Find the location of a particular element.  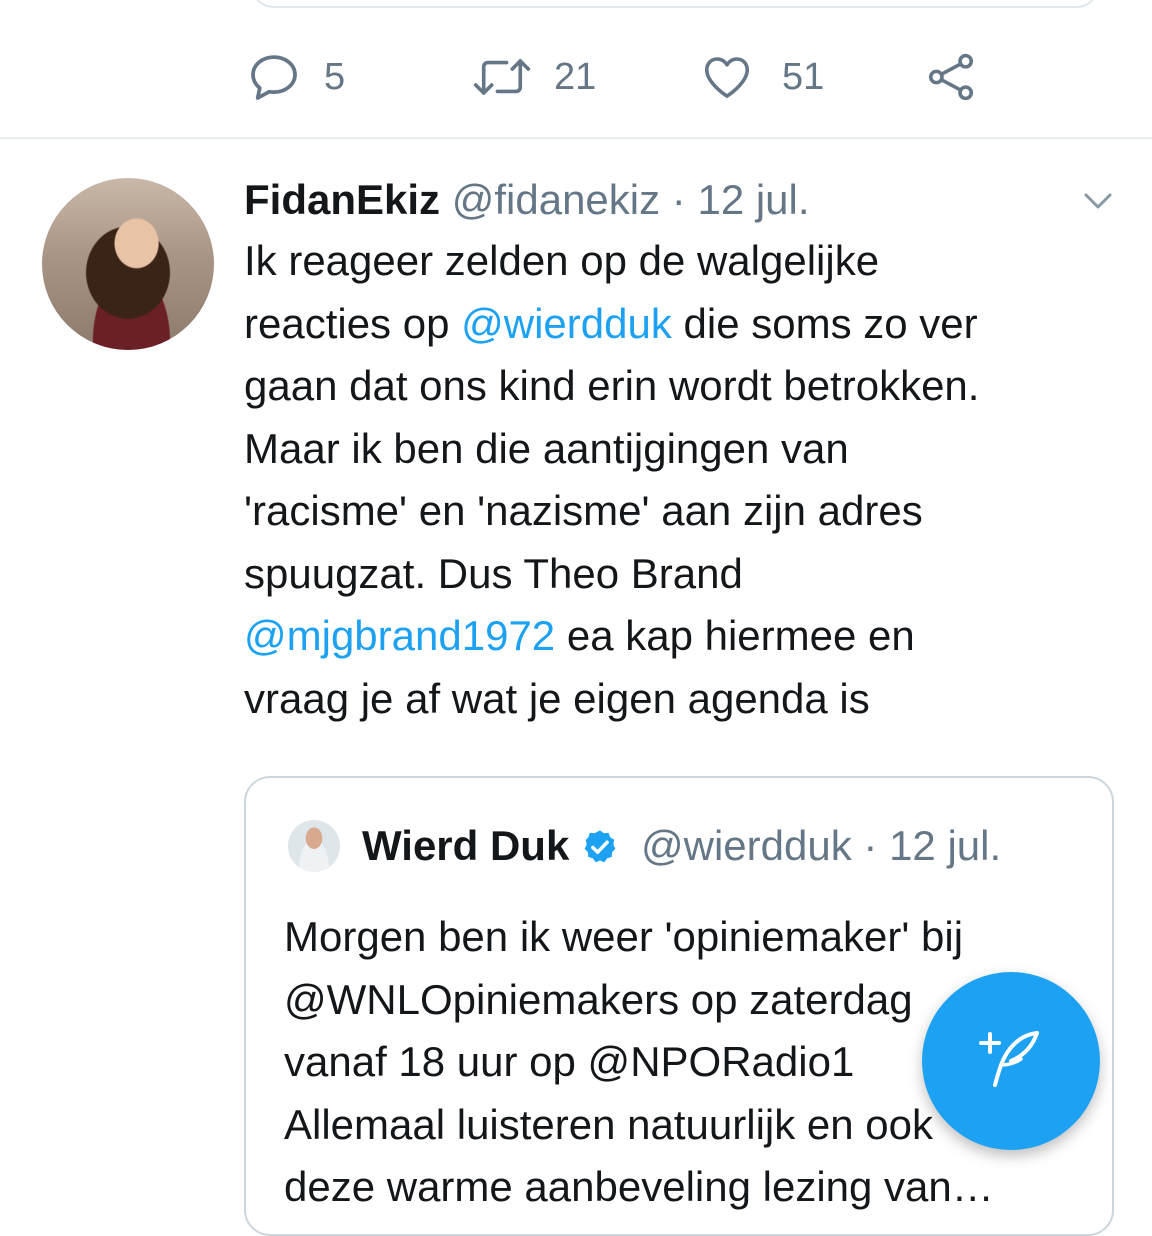

verified-badge-icon is located at coordinates (600, 852).